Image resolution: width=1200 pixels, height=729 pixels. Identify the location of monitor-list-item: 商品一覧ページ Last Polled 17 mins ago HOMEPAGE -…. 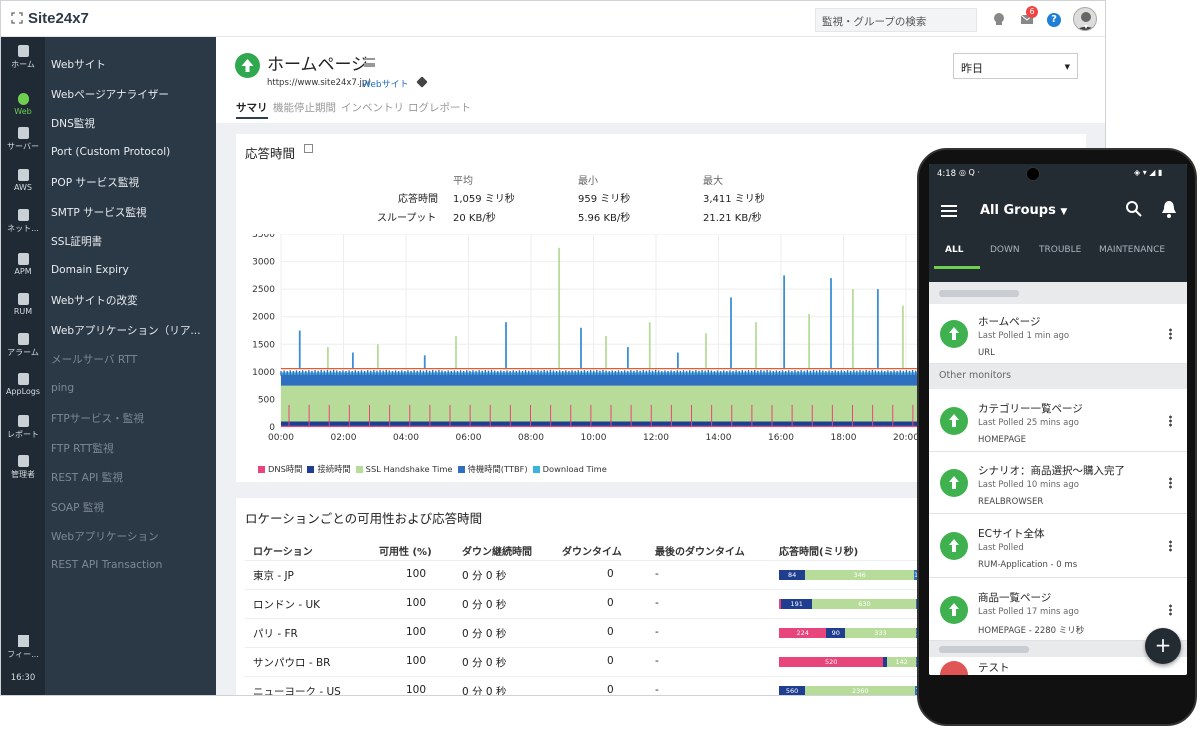
(1058, 609).